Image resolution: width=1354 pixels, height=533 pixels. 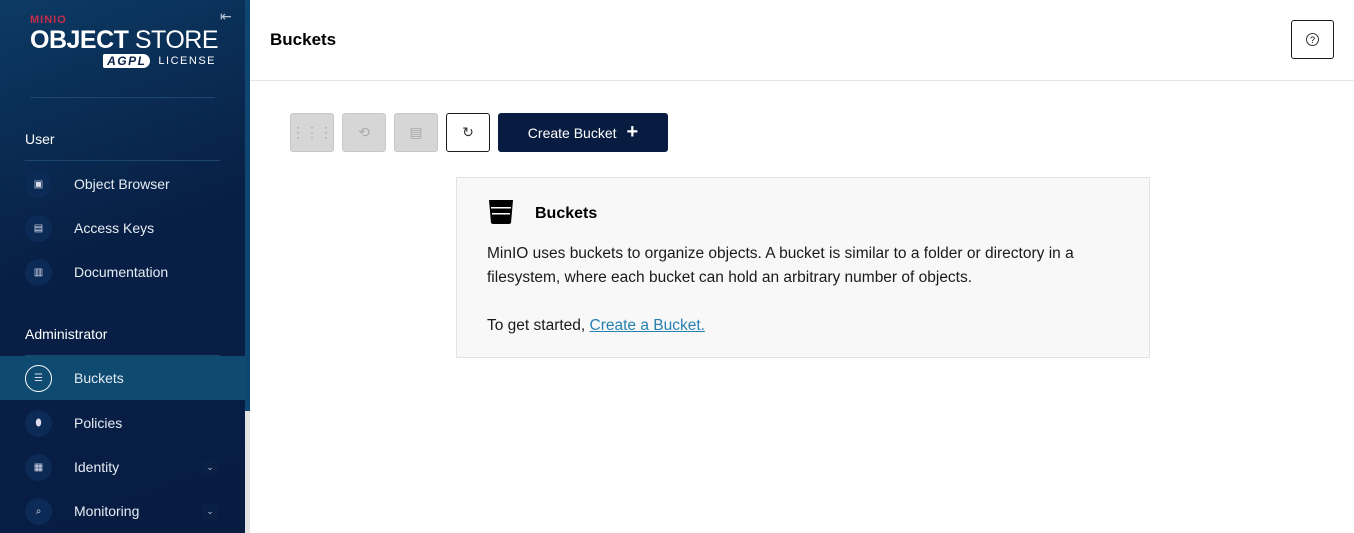 I want to click on agpl-logo: AGPL, so click(x=127, y=61).